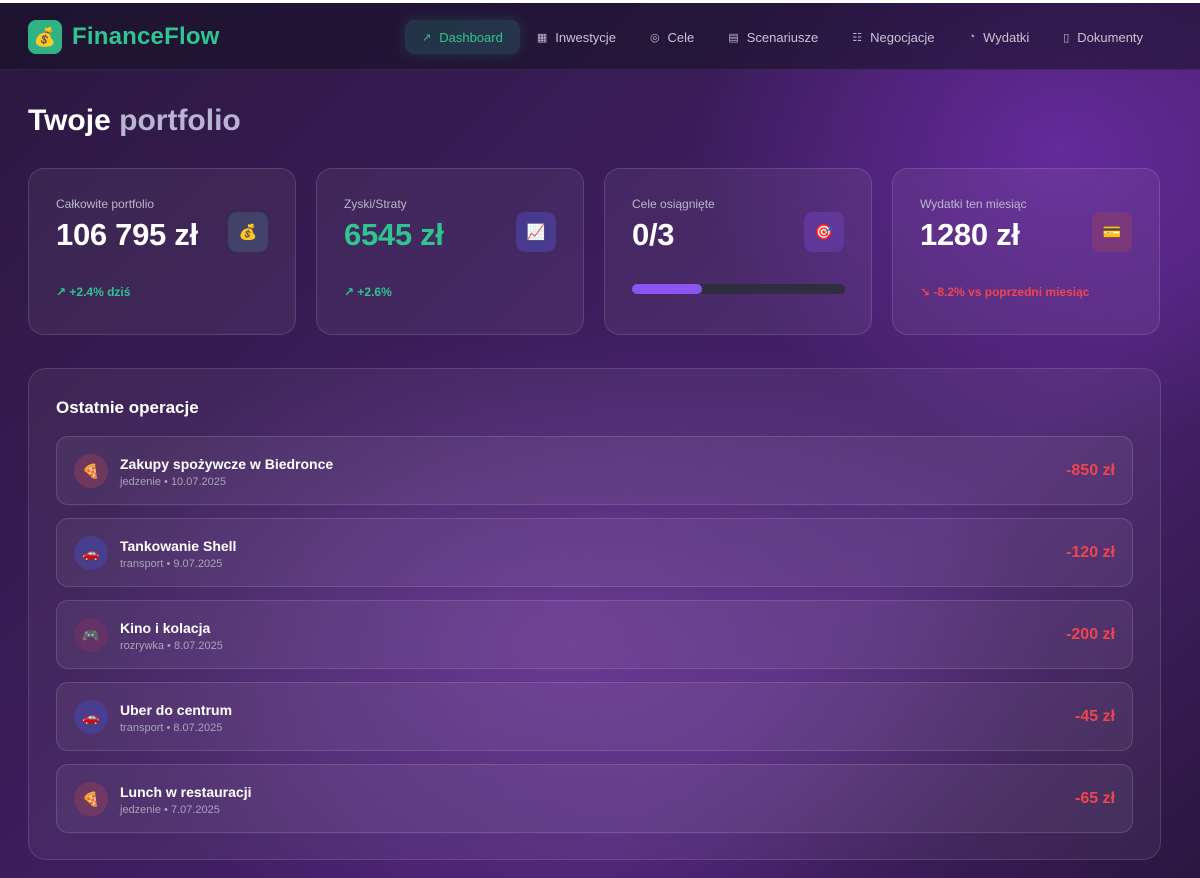 The height and width of the screenshot is (878, 1200). I want to click on pie-chart-icon: ◔, so click(972, 37).